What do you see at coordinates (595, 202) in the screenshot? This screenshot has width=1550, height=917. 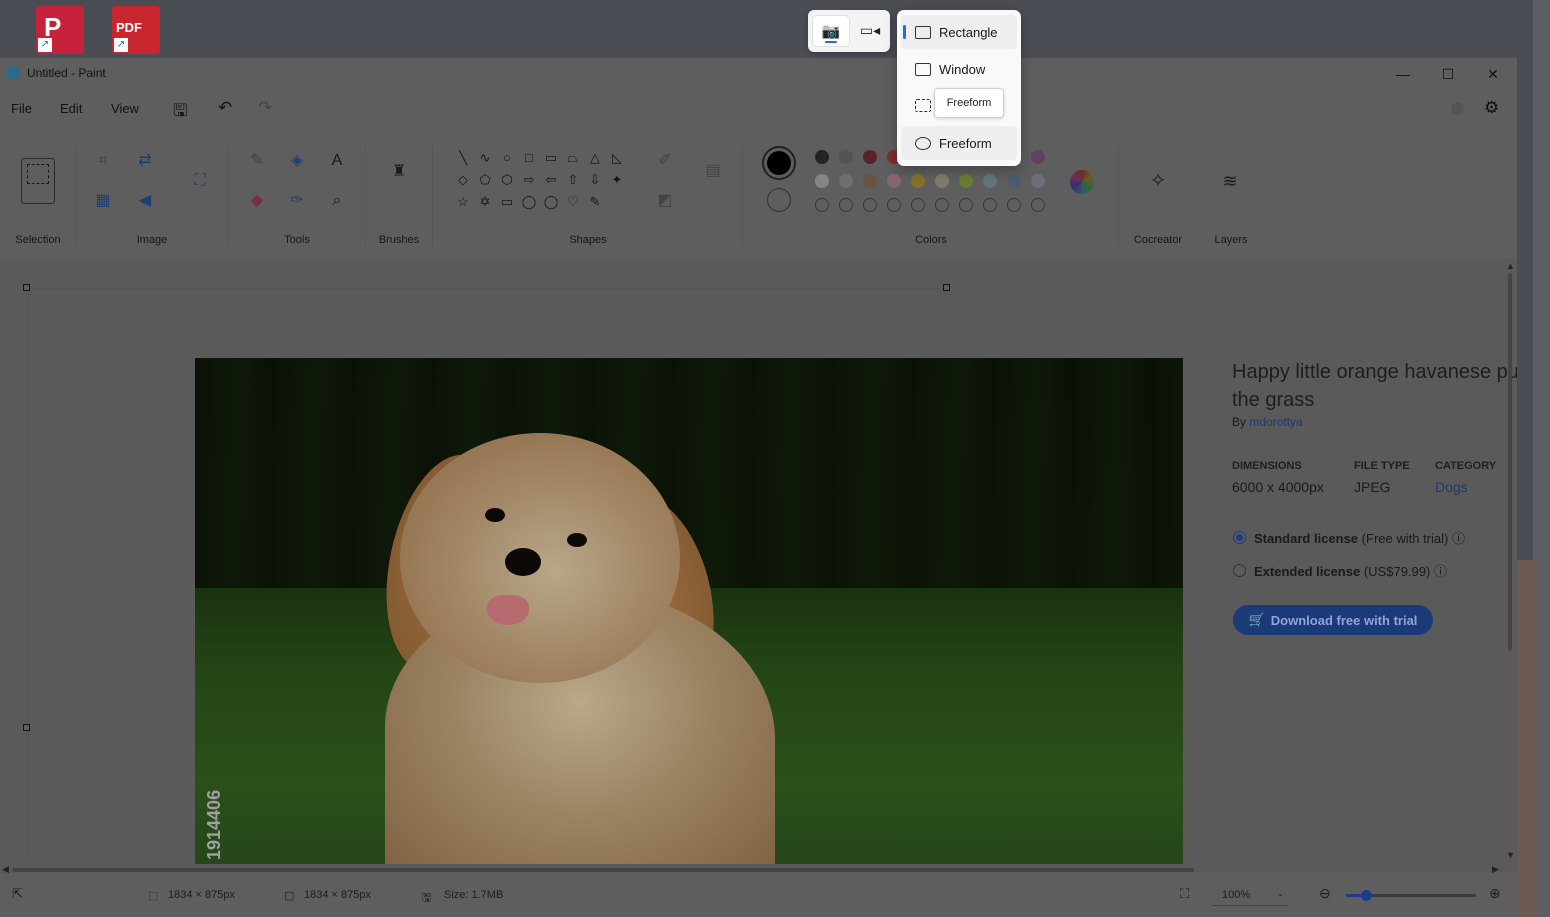 I see `shape-icon: ✎` at bounding box center [595, 202].